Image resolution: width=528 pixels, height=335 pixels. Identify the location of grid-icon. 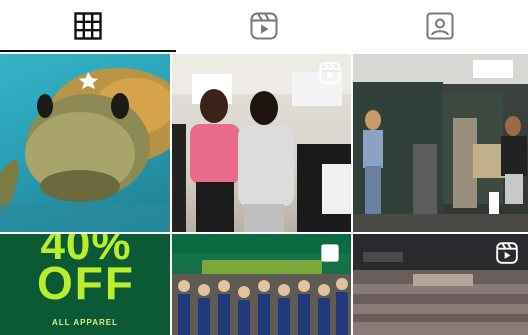
(88, 26).